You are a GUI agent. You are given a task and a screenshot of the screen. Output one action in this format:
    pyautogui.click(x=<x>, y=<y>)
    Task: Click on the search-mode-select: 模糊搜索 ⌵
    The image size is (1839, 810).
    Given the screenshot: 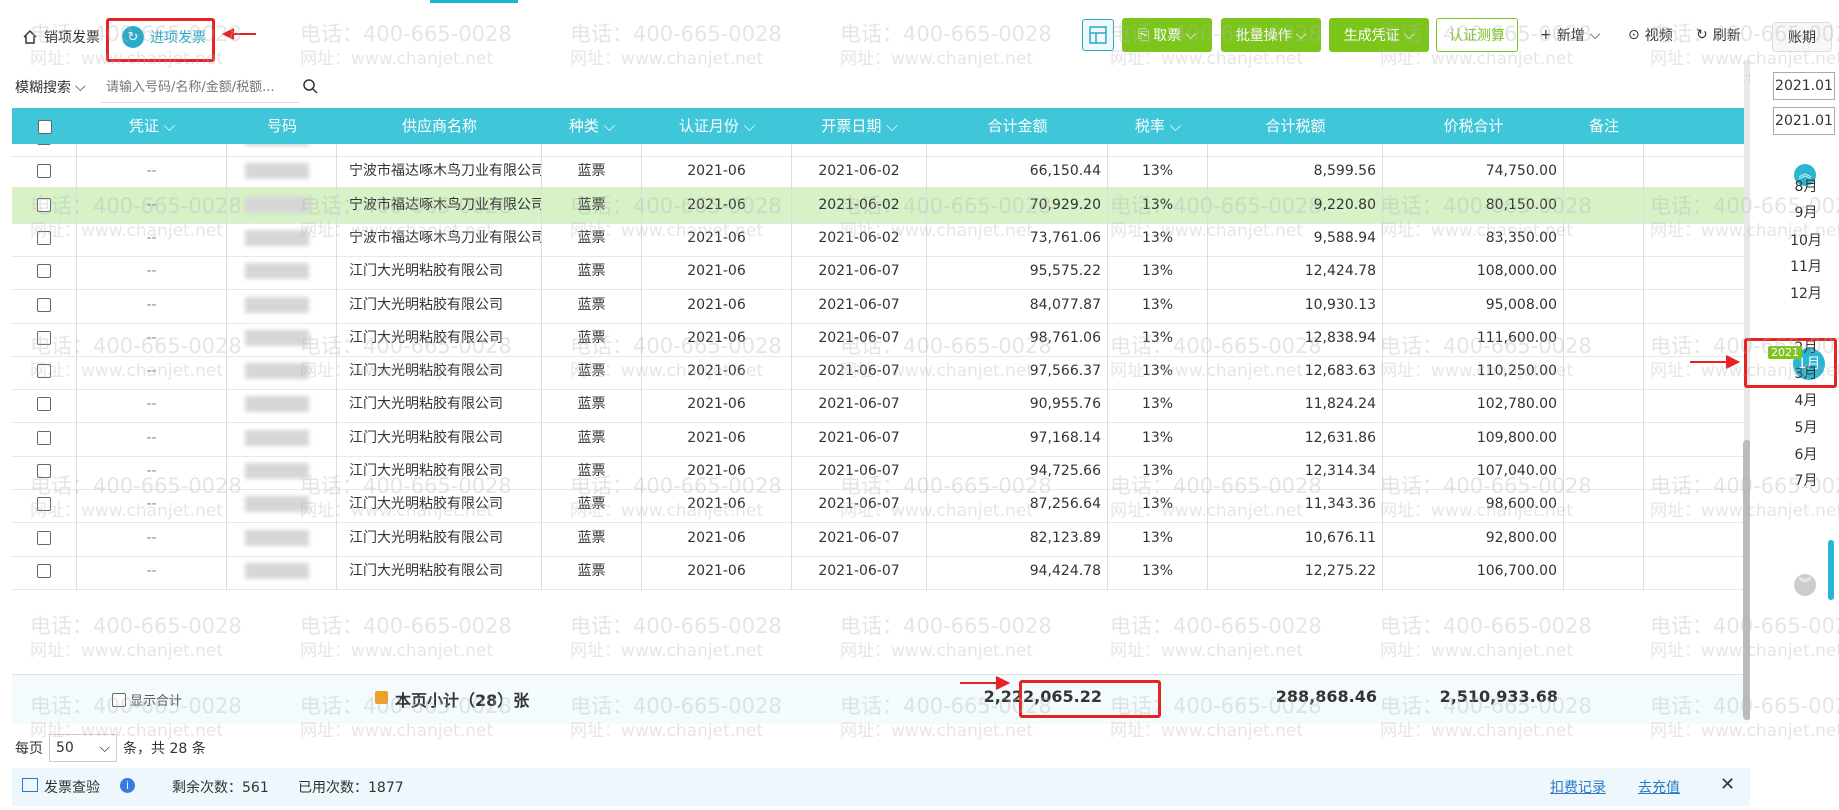 What is the action you would take?
    pyautogui.click(x=50, y=87)
    